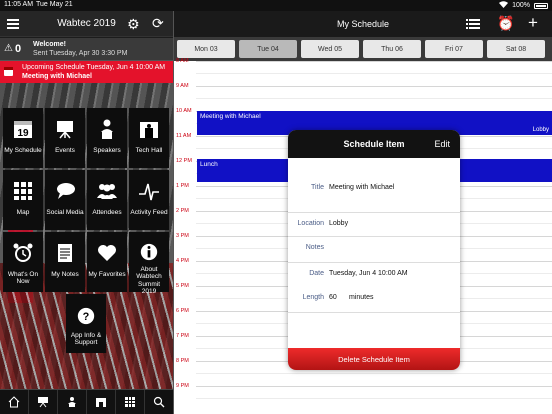 This screenshot has height=414, width=552. Describe the element at coordinates (206, 49) in the screenshot. I see `day-tab: Mon 03` at that location.